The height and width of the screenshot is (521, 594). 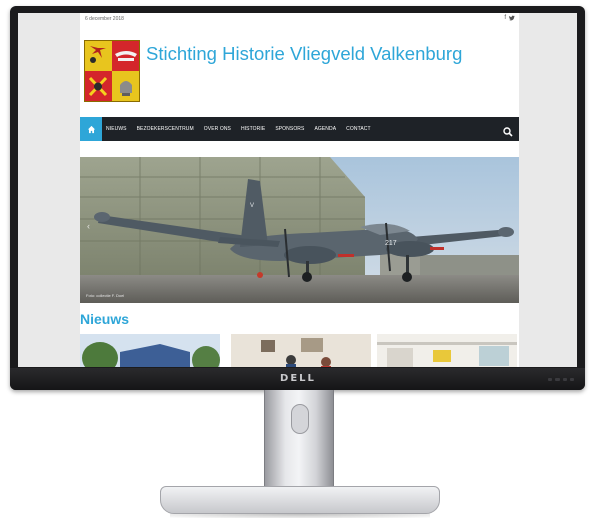 What do you see at coordinates (289, 129) in the screenshot?
I see `nav-item-sponsors: SPONSORS` at bounding box center [289, 129].